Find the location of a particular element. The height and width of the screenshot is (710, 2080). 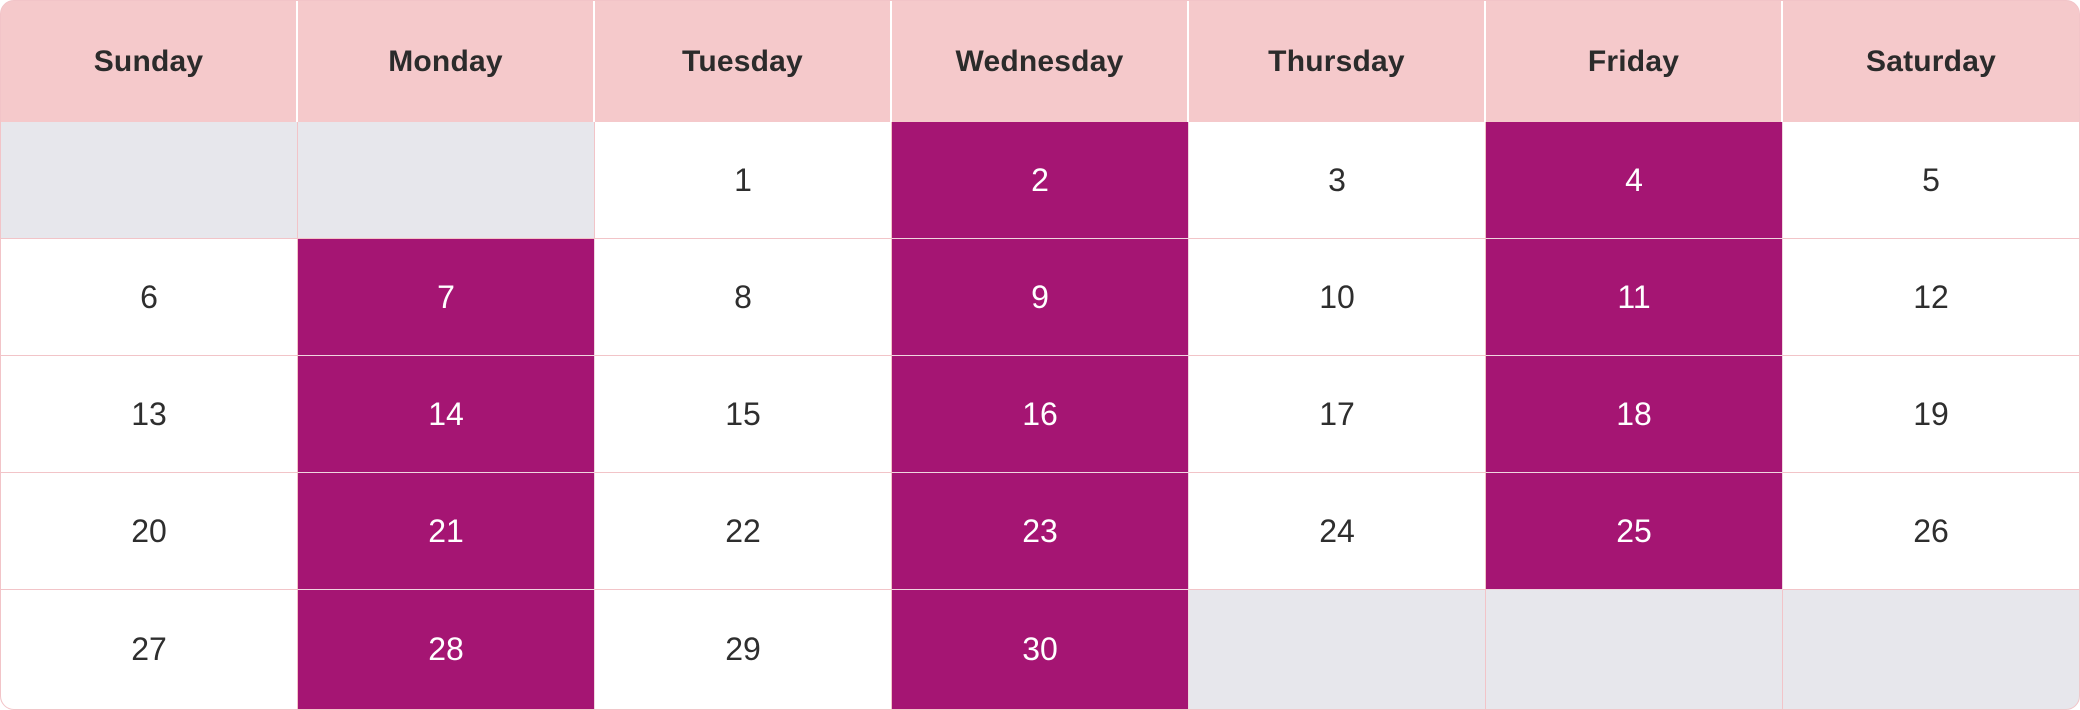

day-cell: 22 is located at coordinates (743, 531).